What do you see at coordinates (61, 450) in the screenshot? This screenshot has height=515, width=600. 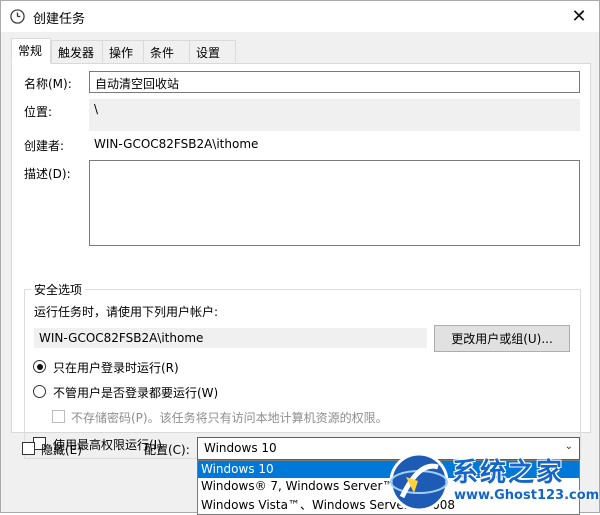 I see `hidden-label: 隐藏(E)` at bounding box center [61, 450].